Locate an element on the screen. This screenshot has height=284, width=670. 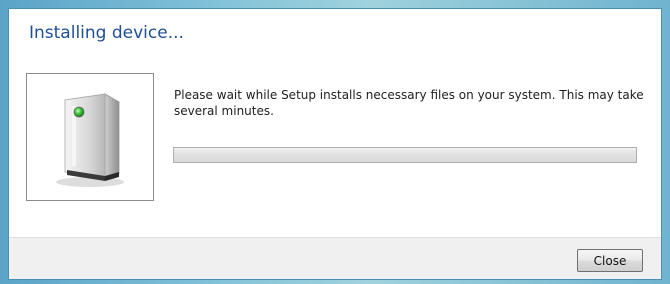
device-image-box is located at coordinates (90, 137).